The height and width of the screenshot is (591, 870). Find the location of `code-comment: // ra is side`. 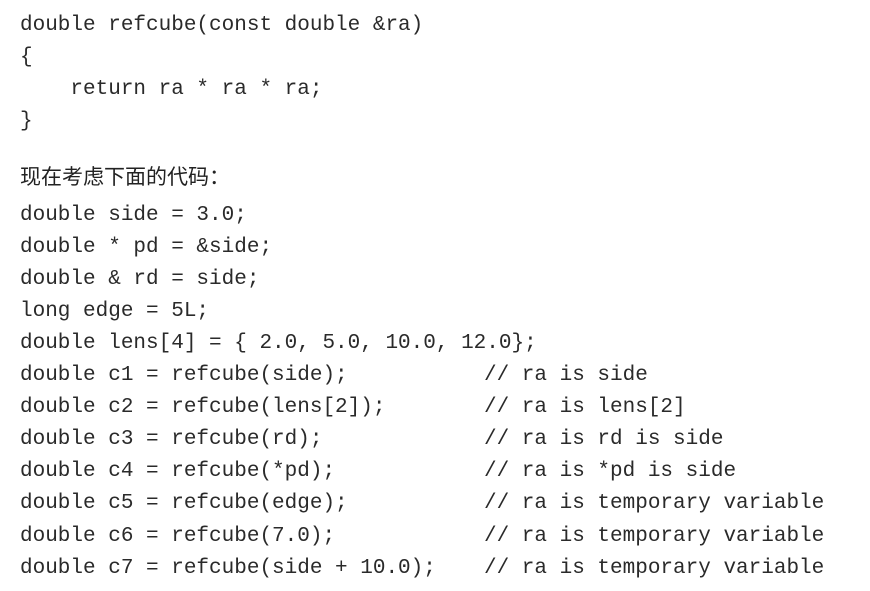

code-comment: // ra is side is located at coordinates (566, 375).